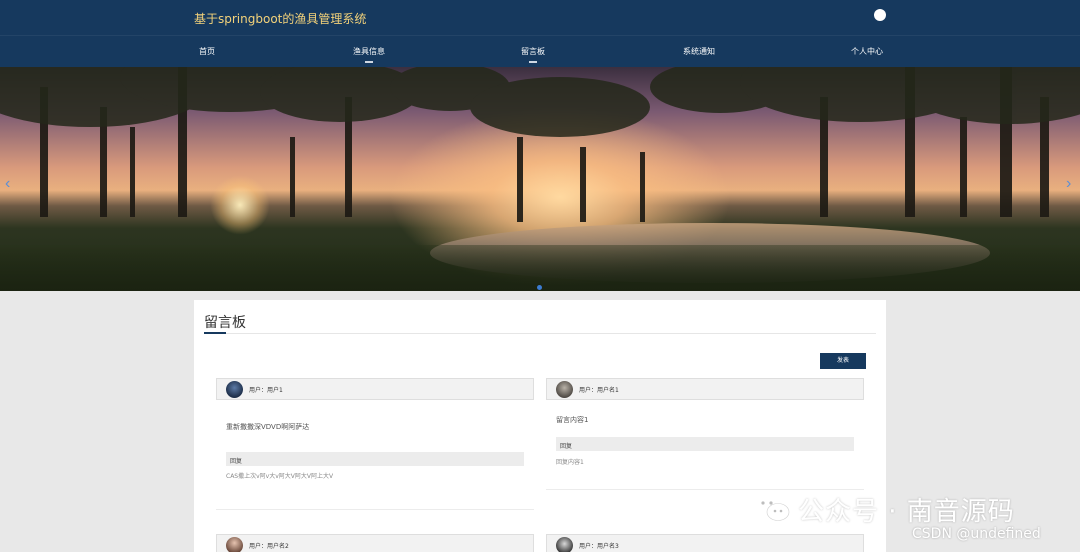 The image size is (1080, 552). I want to click on user-status-dot, so click(880, 15).